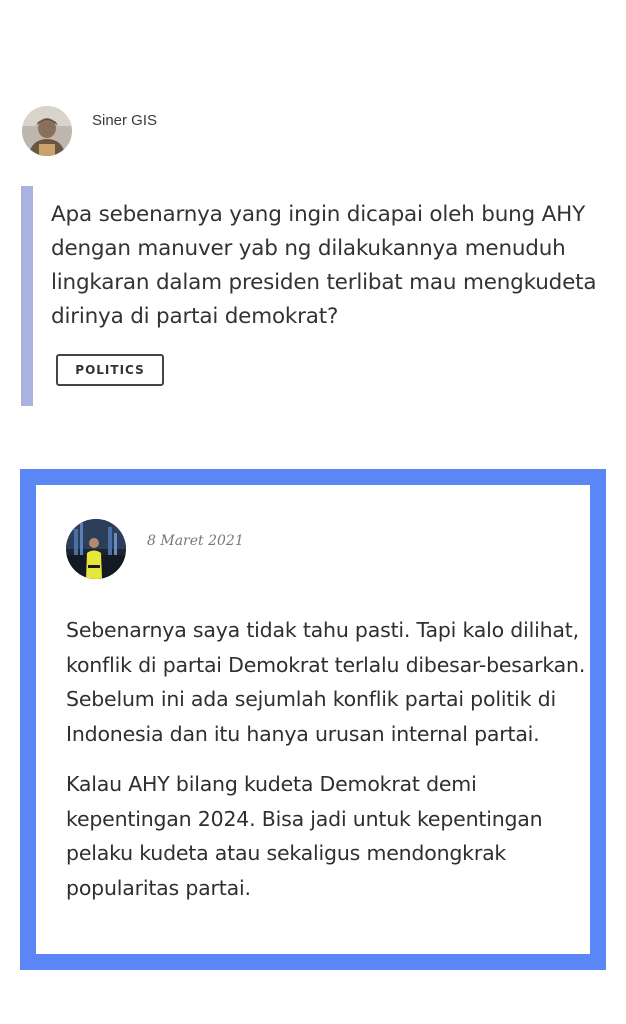 The width and height of the screenshot is (626, 1024). What do you see at coordinates (110, 370) in the screenshot?
I see `topic-tag: POLITICS` at bounding box center [110, 370].